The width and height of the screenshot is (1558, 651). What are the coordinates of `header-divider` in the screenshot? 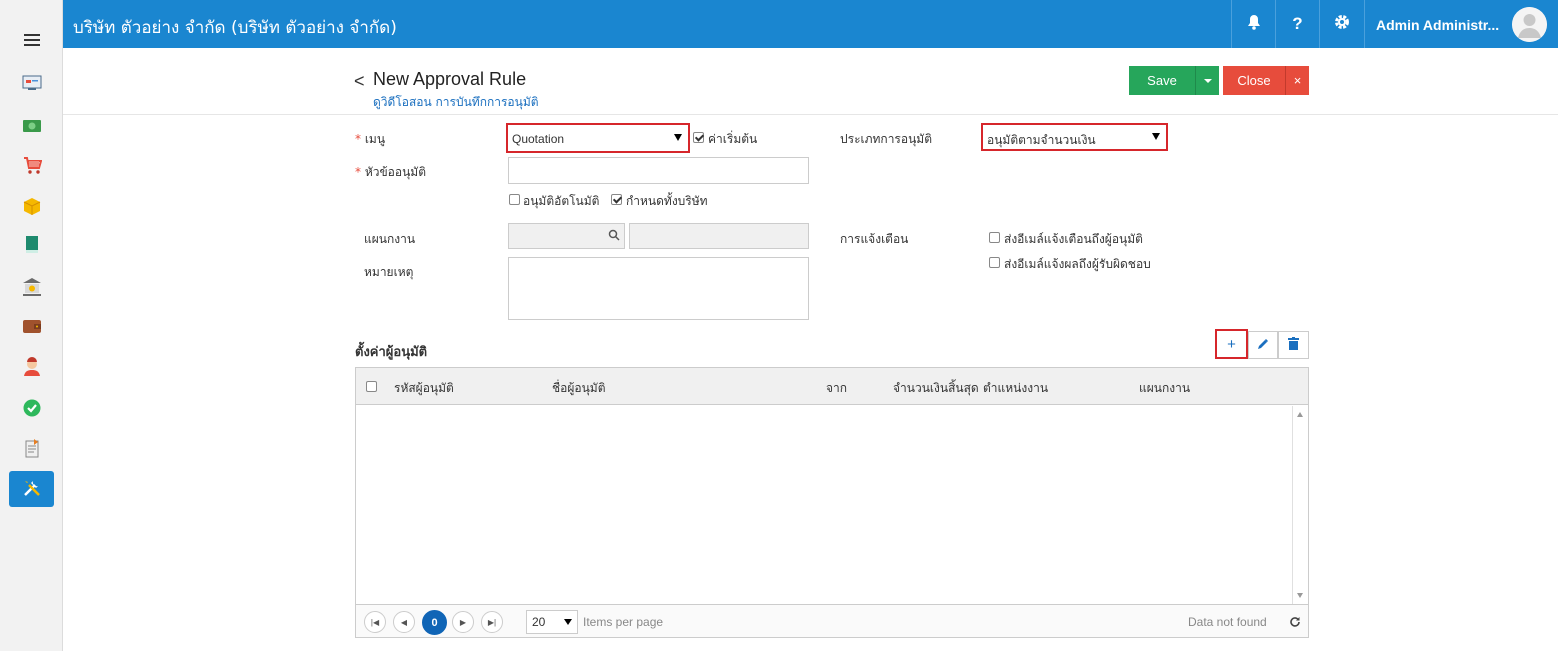 It's located at (810, 114).